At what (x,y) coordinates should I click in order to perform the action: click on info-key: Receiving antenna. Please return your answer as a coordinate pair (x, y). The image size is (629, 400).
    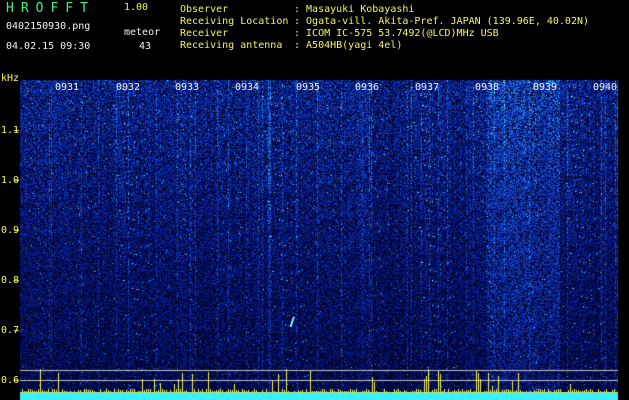
    Looking at the image, I should click on (231, 45).